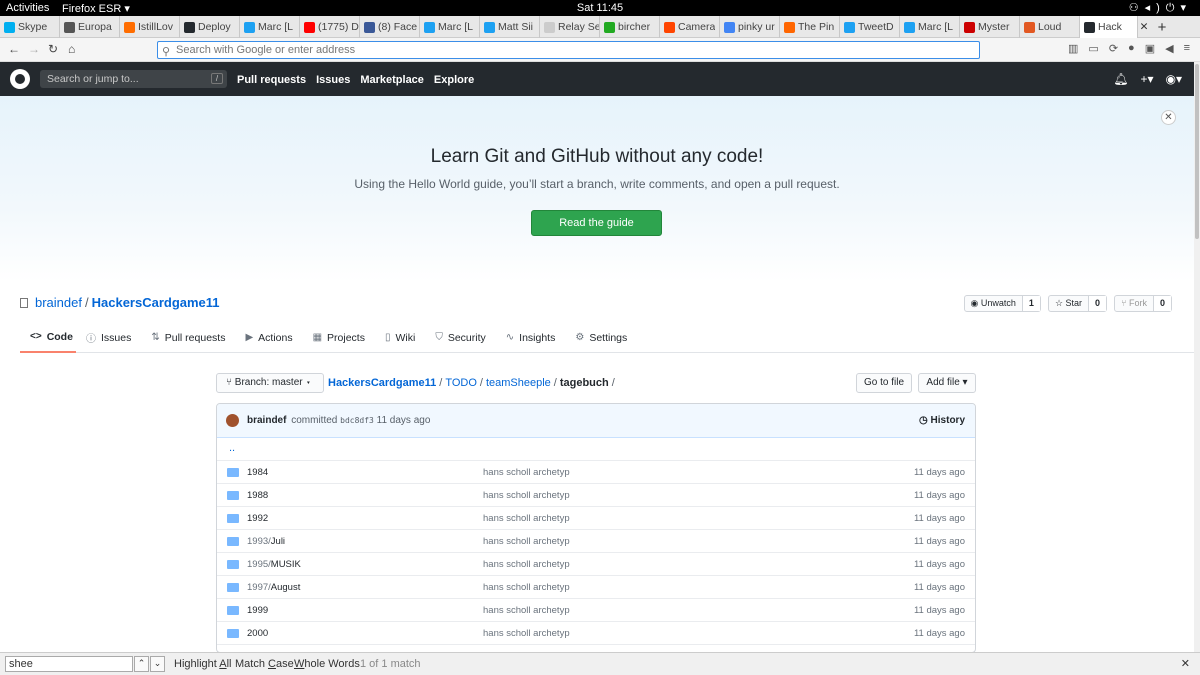  I want to click on sidebar-icon: ▭, so click(1093, 48).